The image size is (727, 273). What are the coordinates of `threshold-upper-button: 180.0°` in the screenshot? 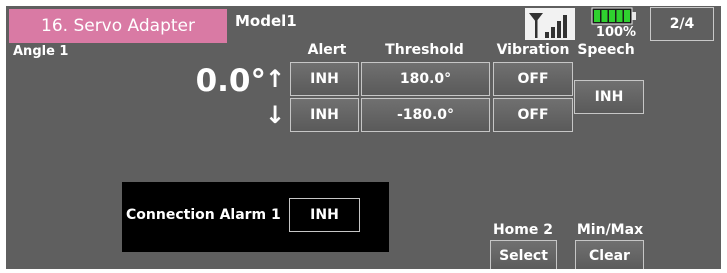 It's located at (425, 79).